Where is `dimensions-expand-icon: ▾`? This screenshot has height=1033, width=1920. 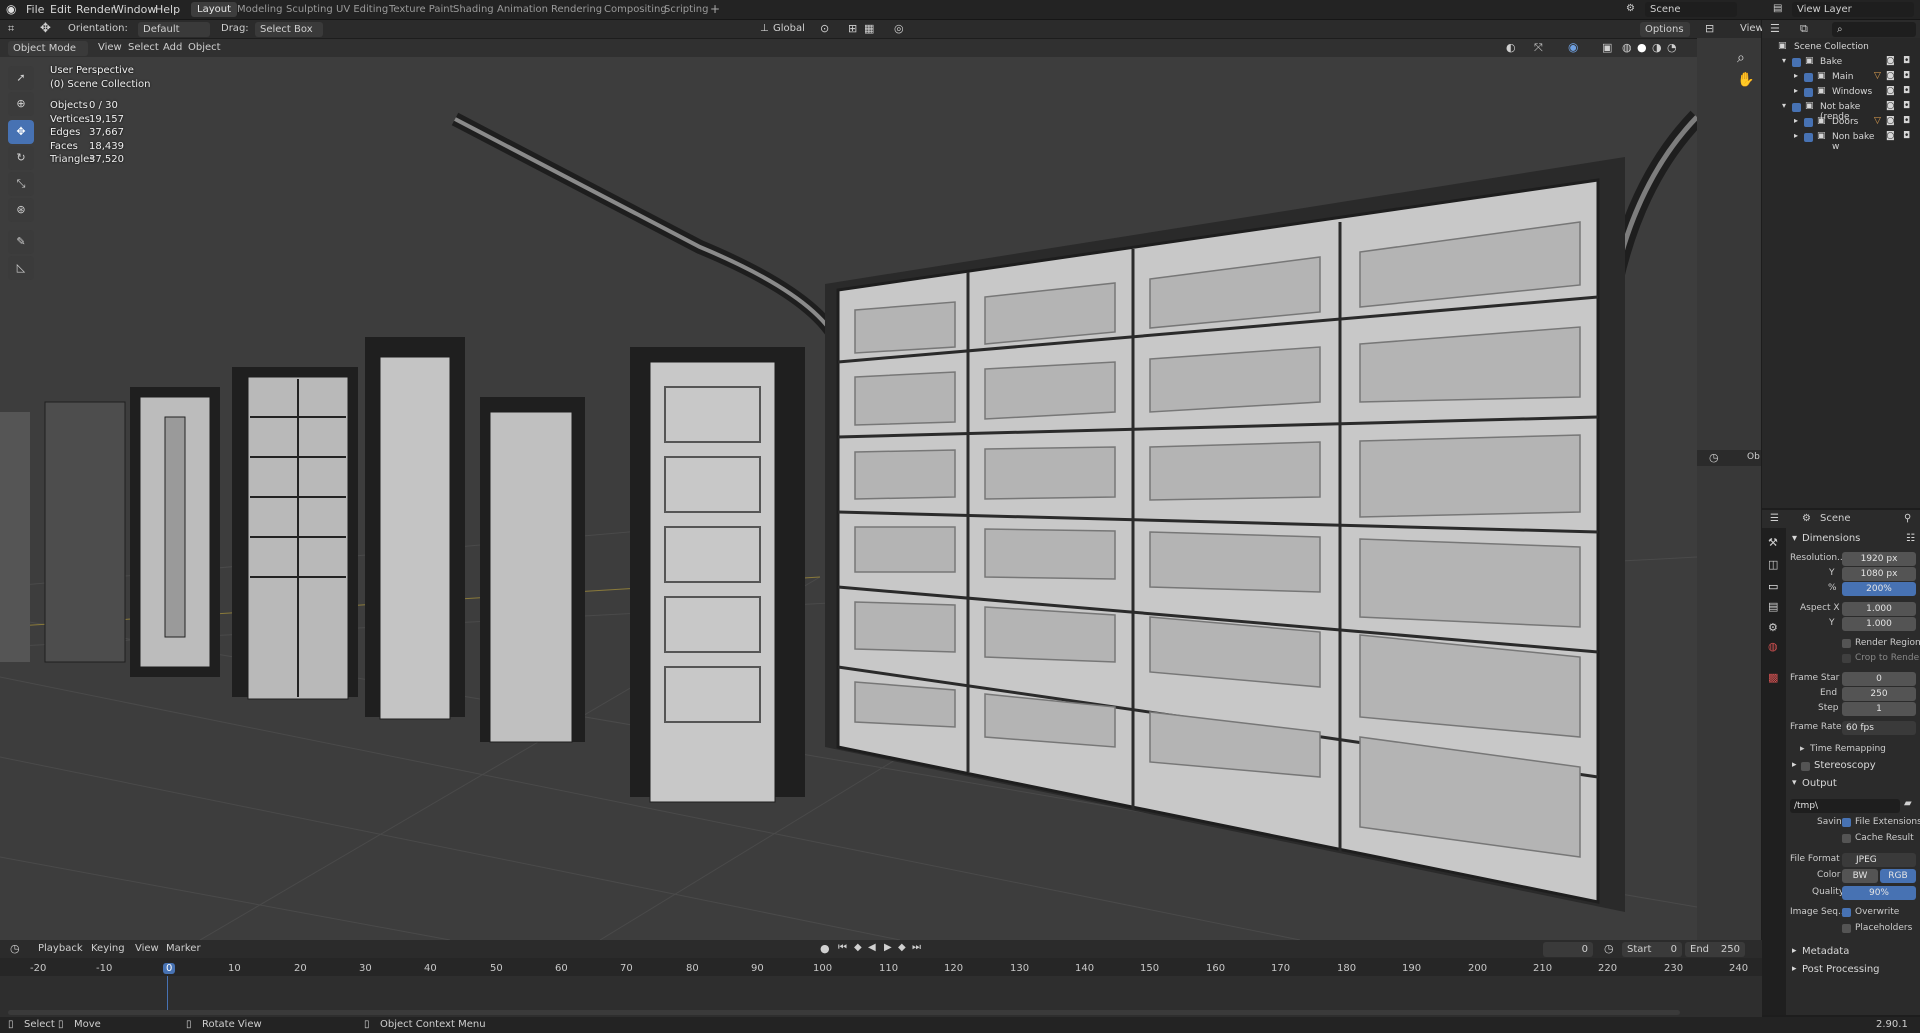 dimensions-expand-icon: ▾ is located at coordinates (1794, 538).